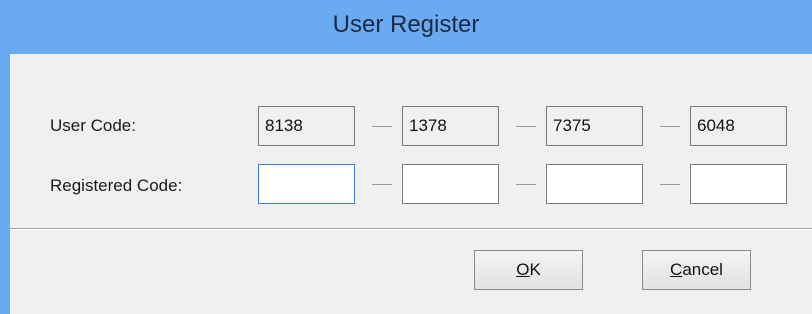  What do you see at coordinates (5, 184) in the screenshot?
I see `window-frame-left` at bounding box center [5, 184].